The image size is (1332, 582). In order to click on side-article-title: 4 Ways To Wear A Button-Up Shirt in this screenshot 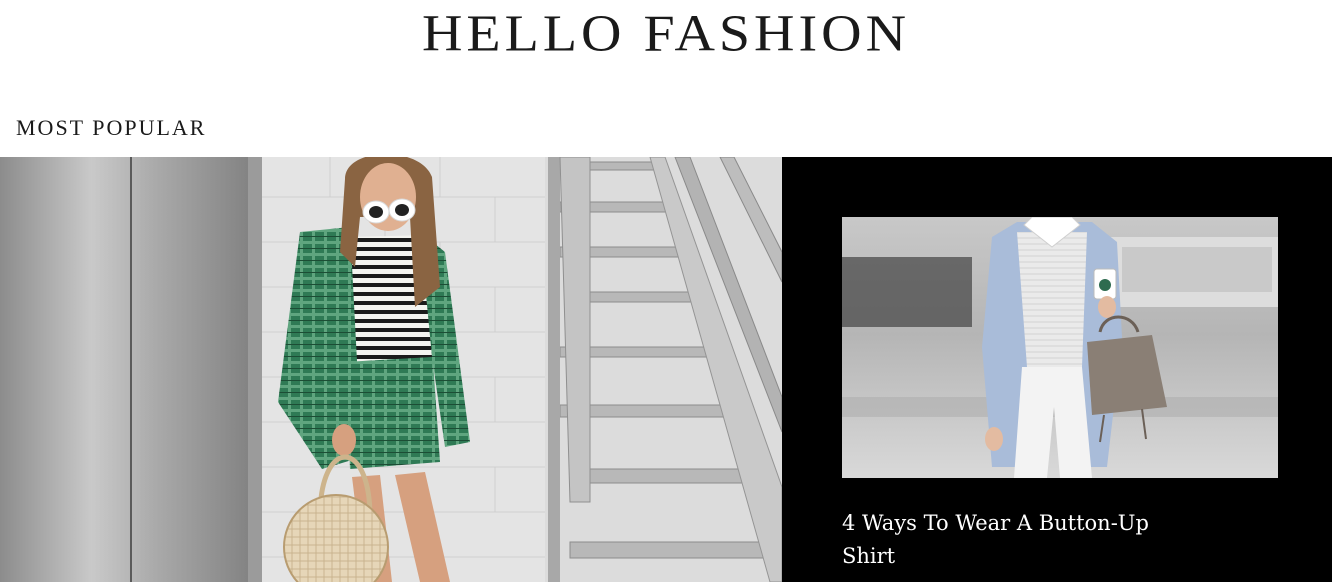, I will do `click(1002, 540)`.